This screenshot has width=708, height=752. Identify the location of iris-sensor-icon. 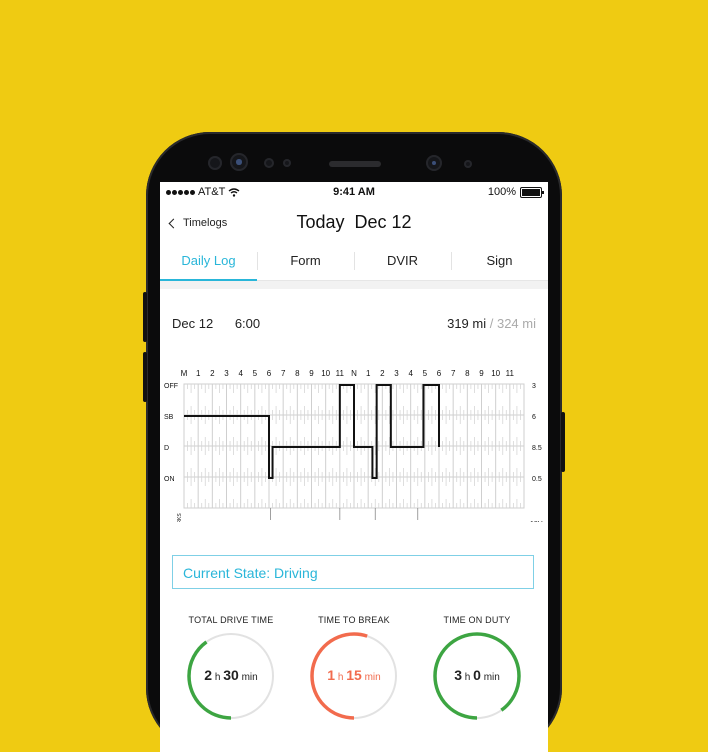
(468, 164).